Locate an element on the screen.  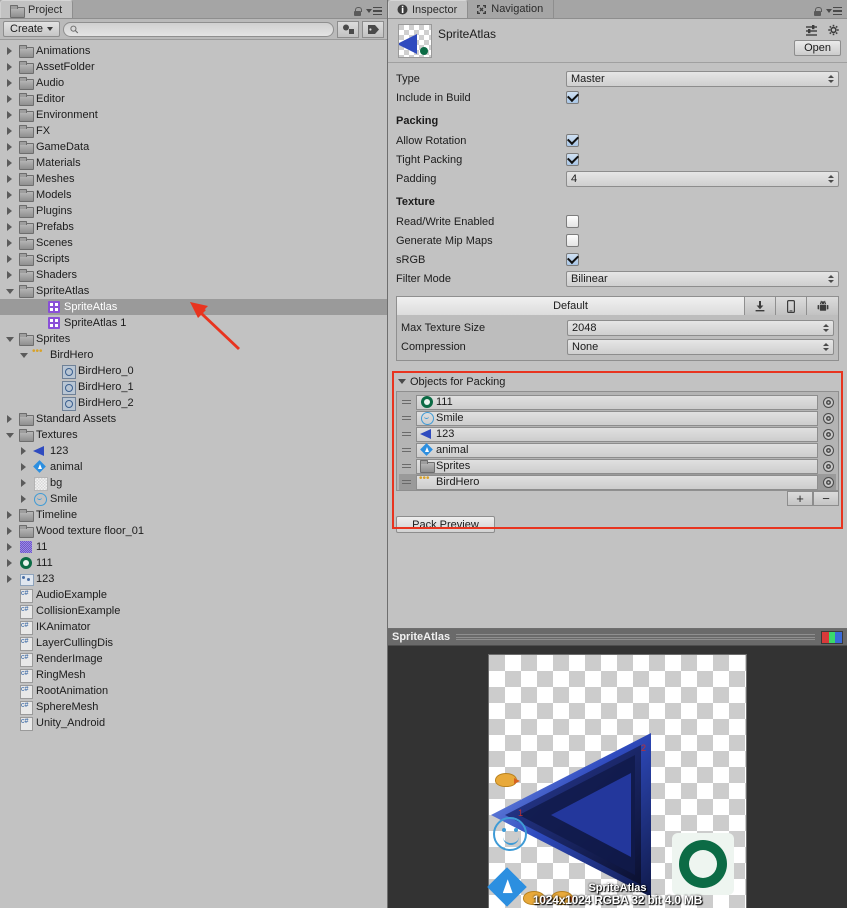
filter-mode-dropdown: Bilinear is located at coordinates (702, 278).